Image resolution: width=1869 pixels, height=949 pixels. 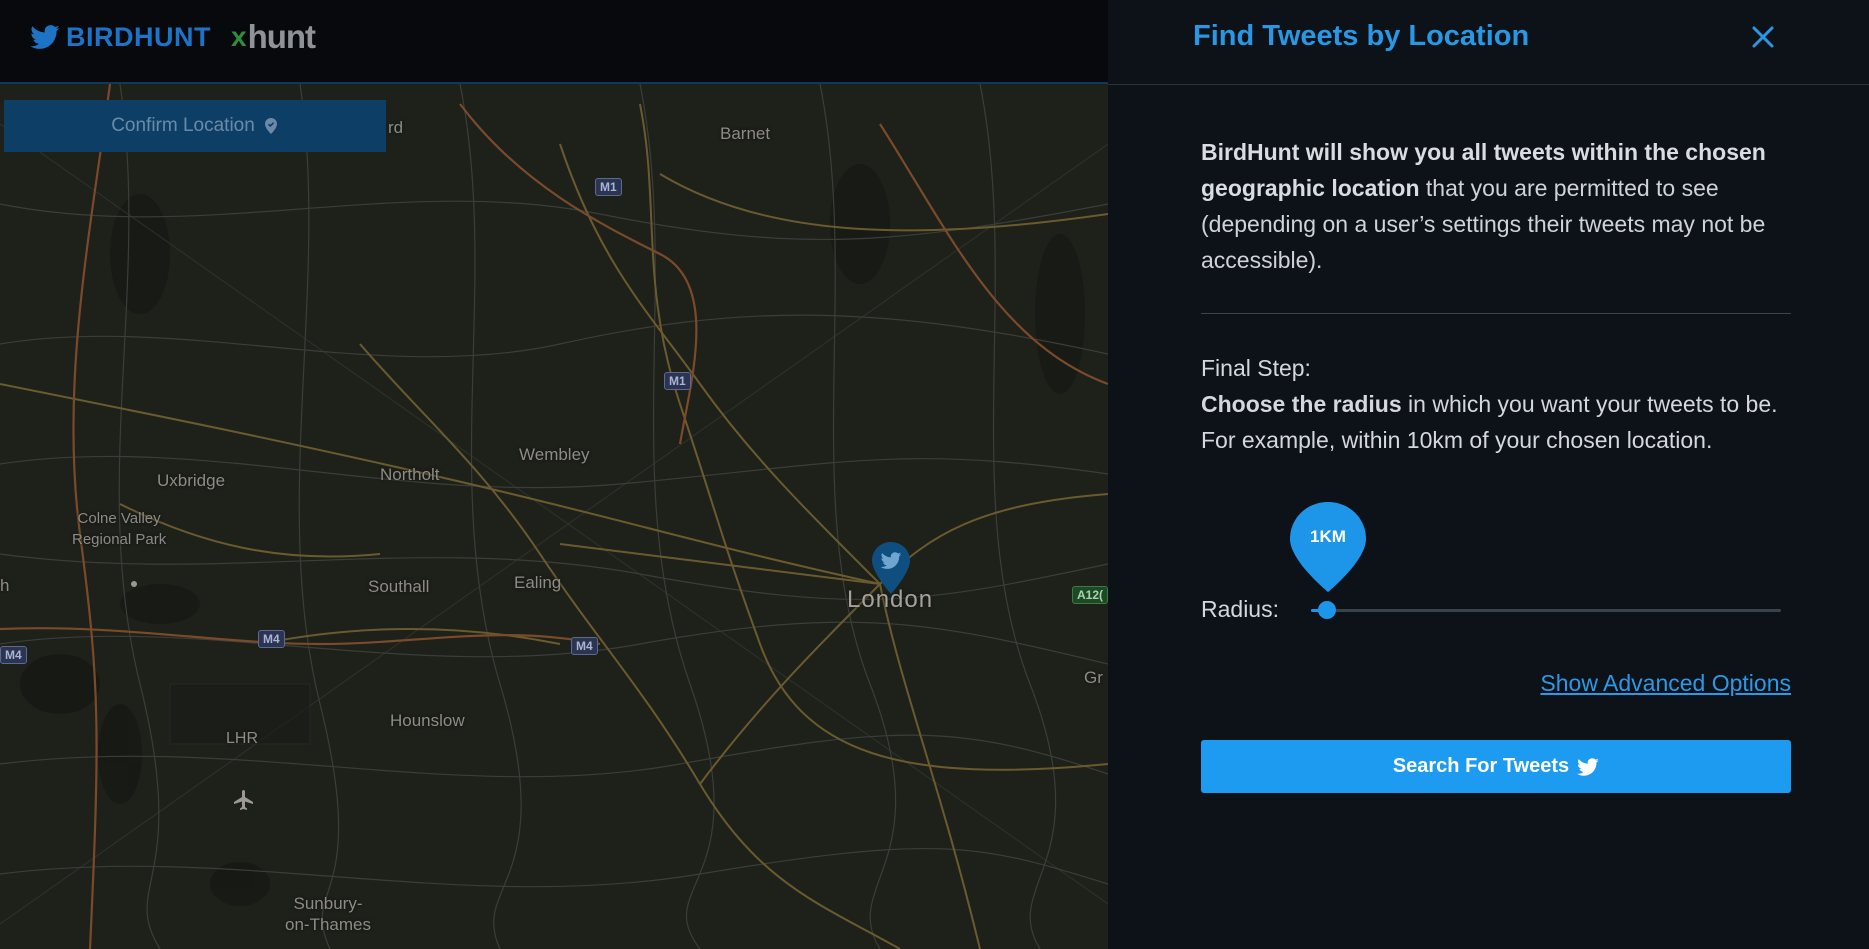 What do you see at coordinates (328, 914) in the screenshot?
I see `map-label-sunbury: Sunbury- on-Thames` at bounding box center [328, 914].